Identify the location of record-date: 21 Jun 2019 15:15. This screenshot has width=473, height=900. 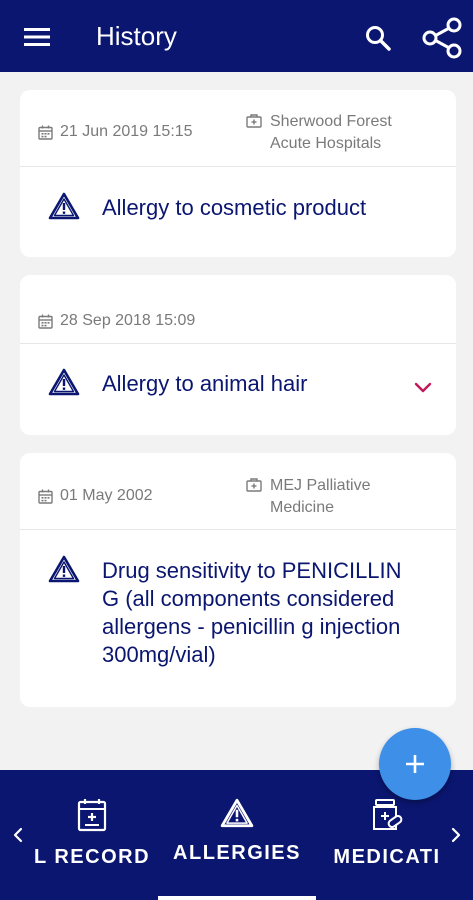
(115, 132).